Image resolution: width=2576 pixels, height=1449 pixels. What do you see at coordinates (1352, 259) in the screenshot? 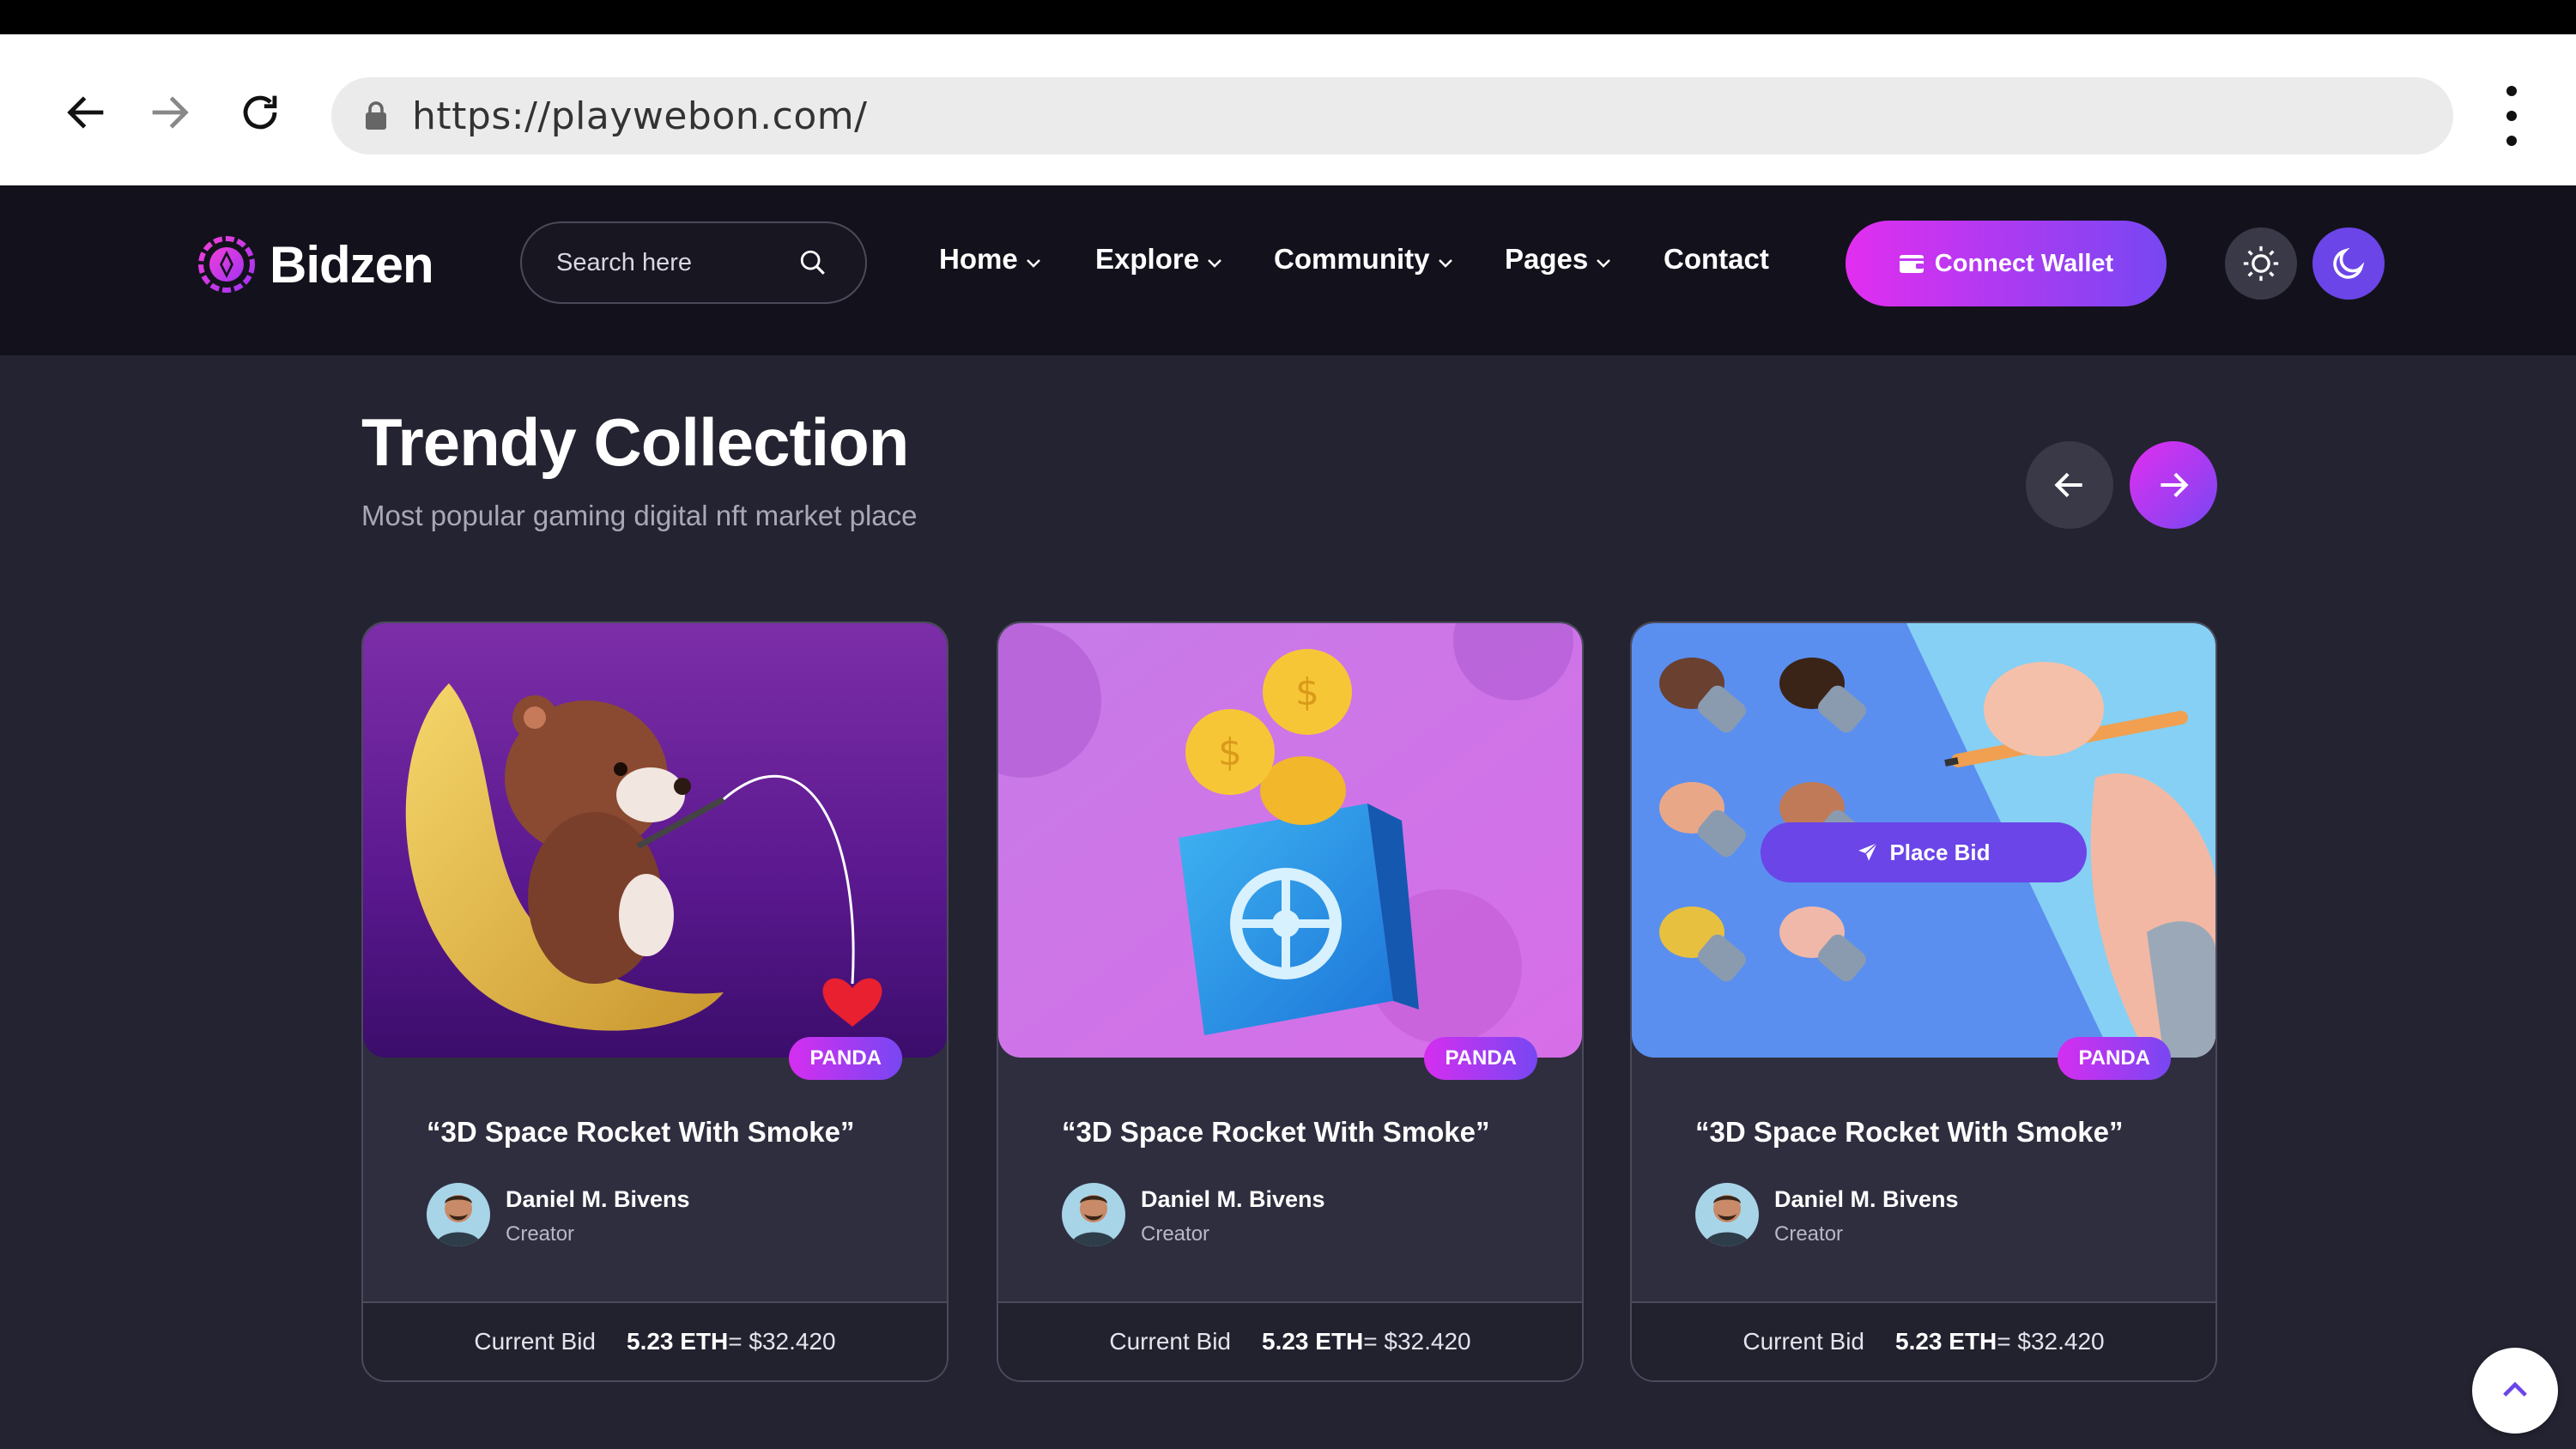
I see `nav-label: Community` at bounding box center [1352, 259].